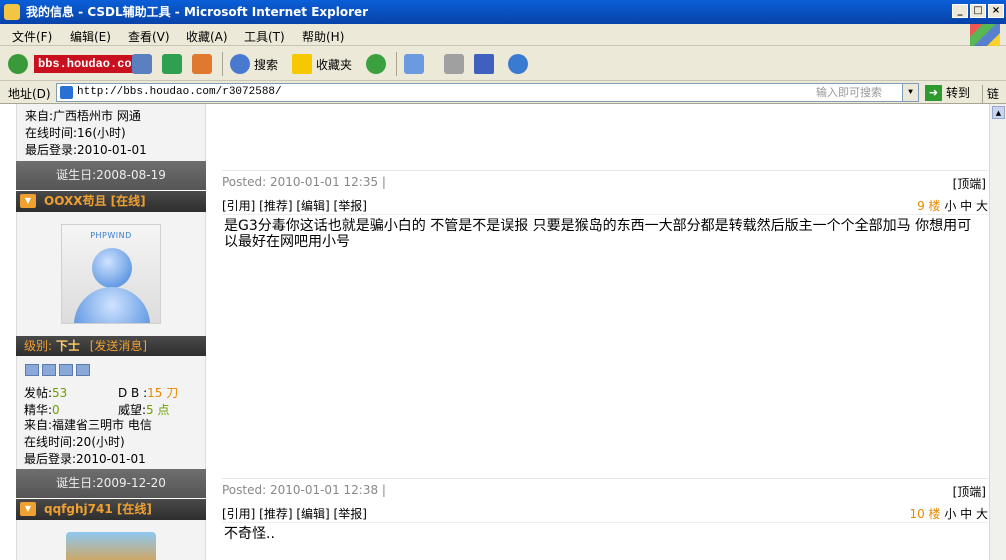  What do you see at coordinates (304, 490) in the screenshot?
I see `posted-text: Posted: 2010-01-01 12:38 |` at bounding box center [304, 490].